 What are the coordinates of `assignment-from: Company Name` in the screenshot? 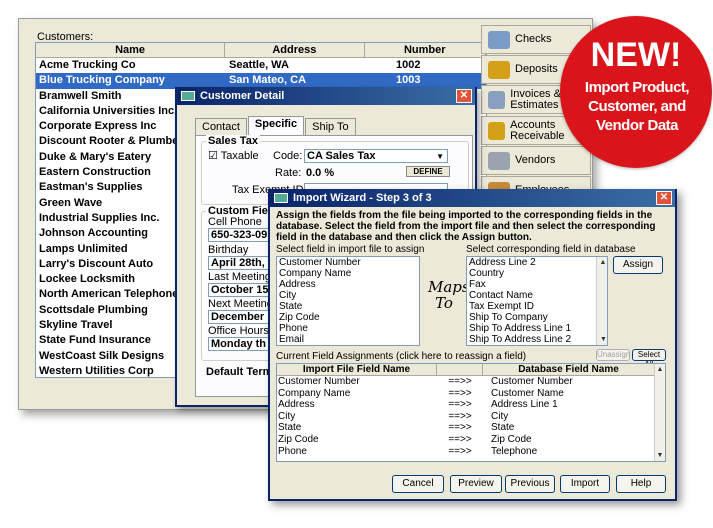 It's located at (314, 393).